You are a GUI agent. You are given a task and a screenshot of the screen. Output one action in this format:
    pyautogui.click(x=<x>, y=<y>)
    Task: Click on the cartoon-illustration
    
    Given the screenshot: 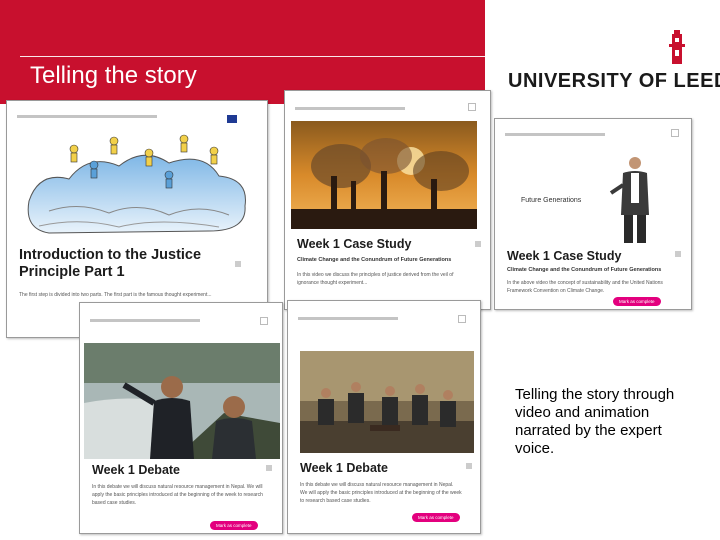 What is the action you would take?
    pyautogui.click(x=137, y=186)
    